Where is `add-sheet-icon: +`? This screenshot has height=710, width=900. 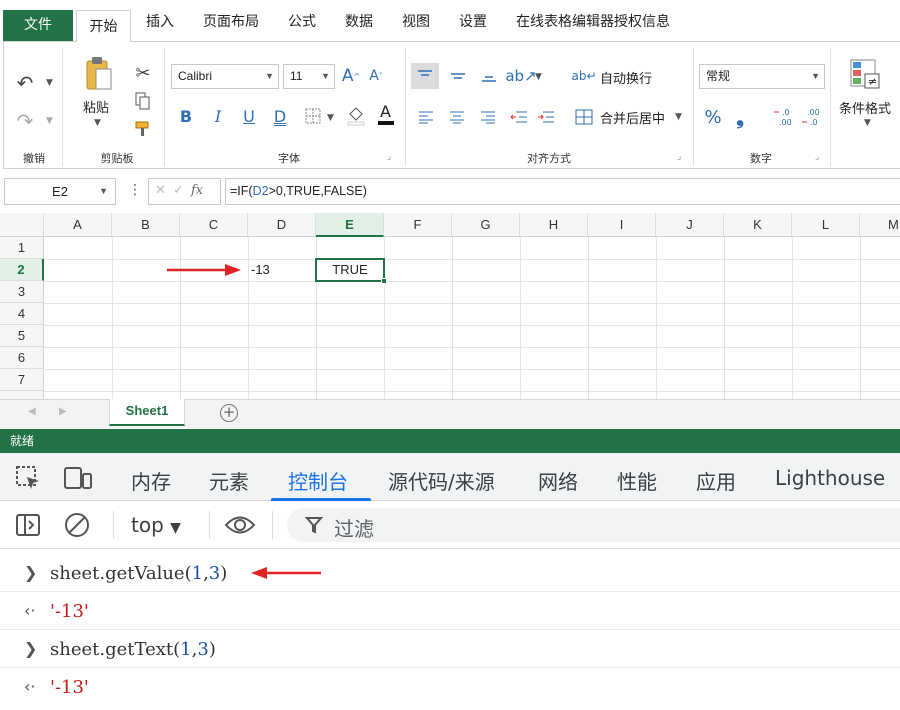 add-sheet-icon: + is located at coordinates (229, 413).